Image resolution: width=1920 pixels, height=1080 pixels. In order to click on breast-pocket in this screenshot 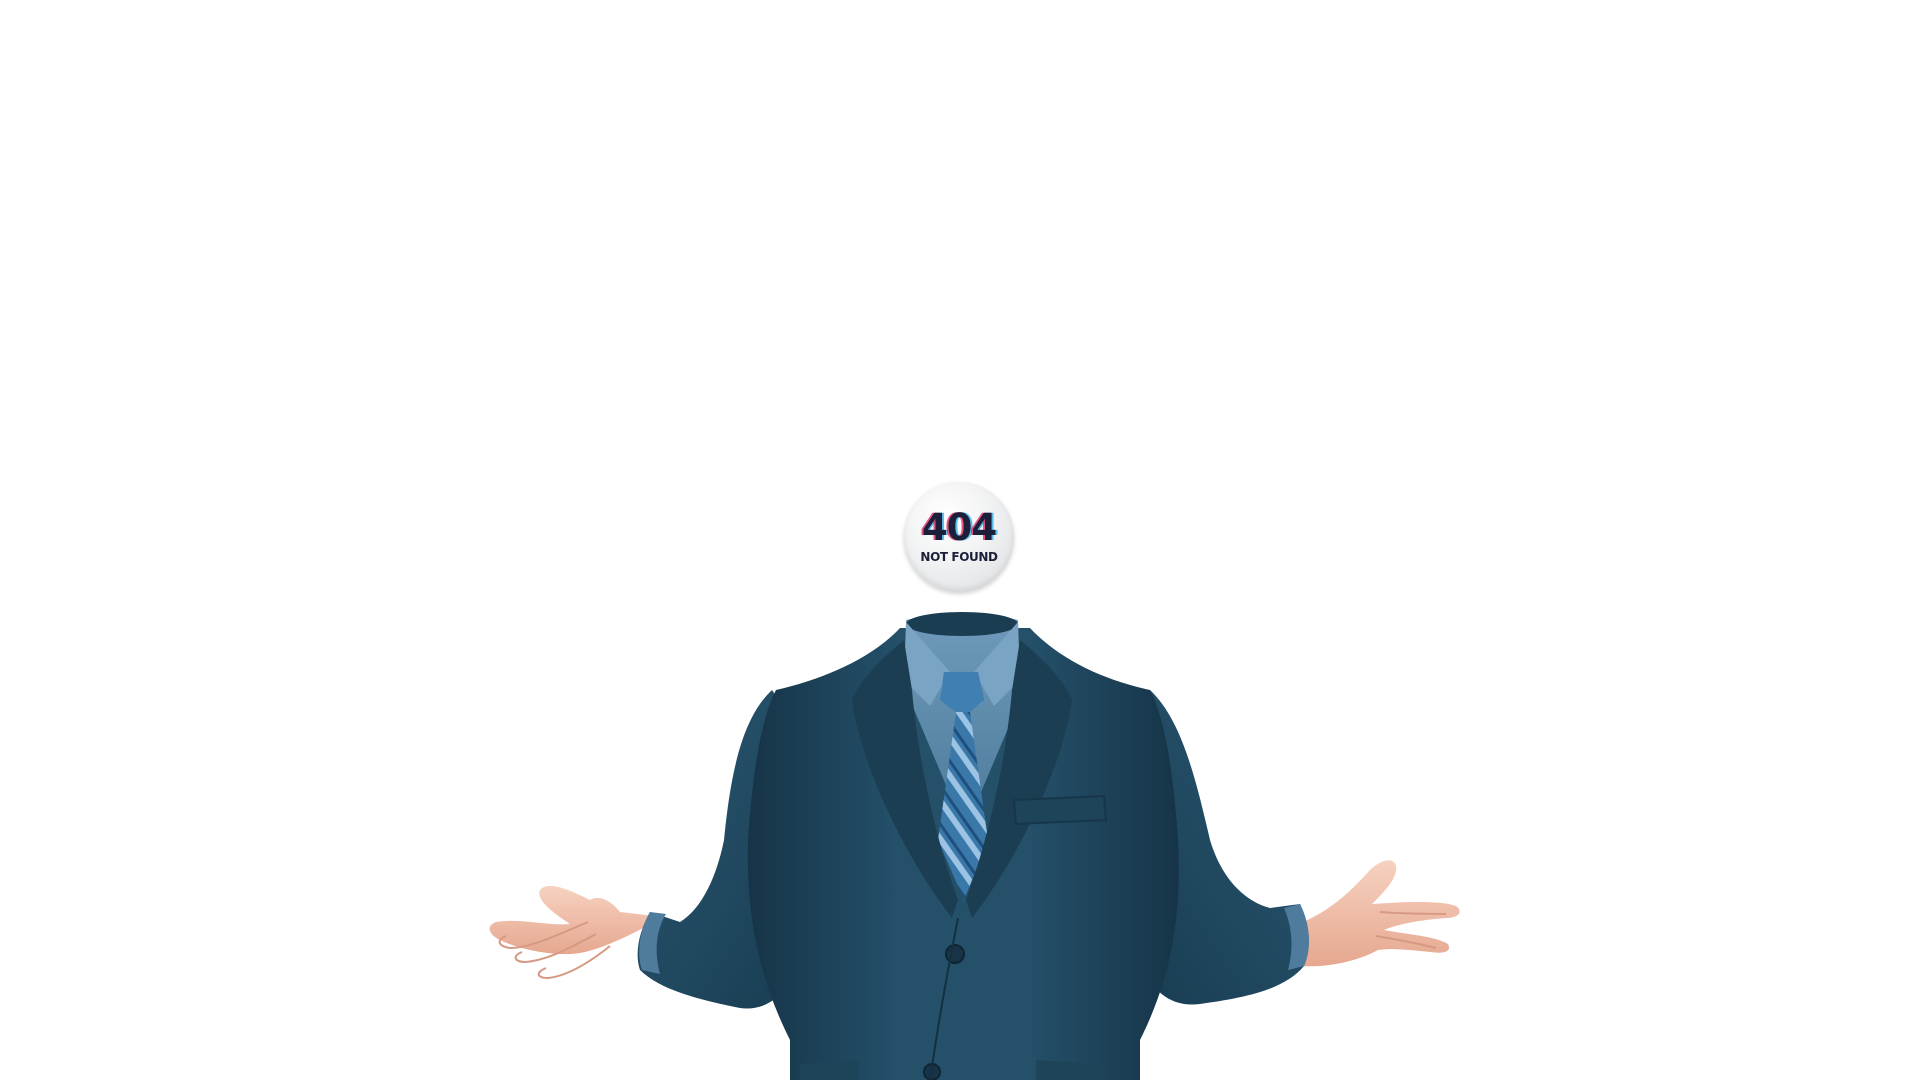, I will do `click(1060, 810)`.